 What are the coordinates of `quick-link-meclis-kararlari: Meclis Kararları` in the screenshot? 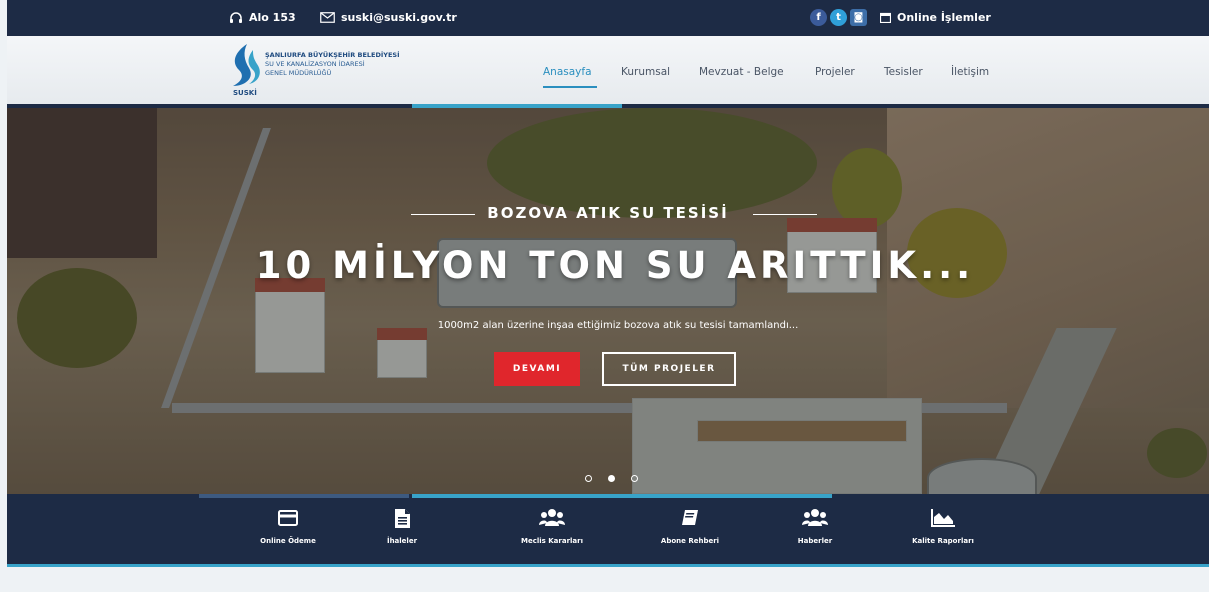 It's located at (552, 531).